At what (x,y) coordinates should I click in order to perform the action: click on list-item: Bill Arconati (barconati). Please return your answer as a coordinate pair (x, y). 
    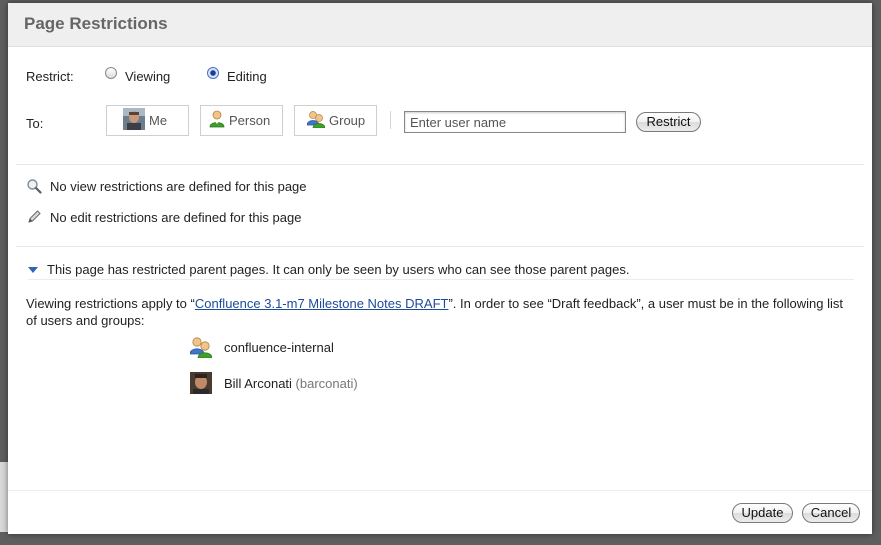
    Looking at the image, I should click on (274, 383).